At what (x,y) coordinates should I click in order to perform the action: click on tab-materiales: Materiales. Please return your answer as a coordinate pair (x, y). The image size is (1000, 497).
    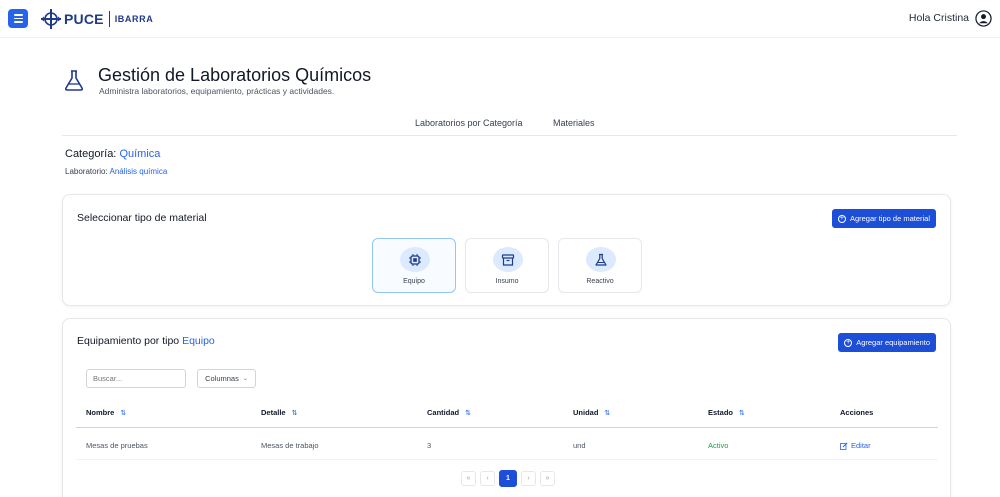
    Looking at the image, I should click on (574, 123).